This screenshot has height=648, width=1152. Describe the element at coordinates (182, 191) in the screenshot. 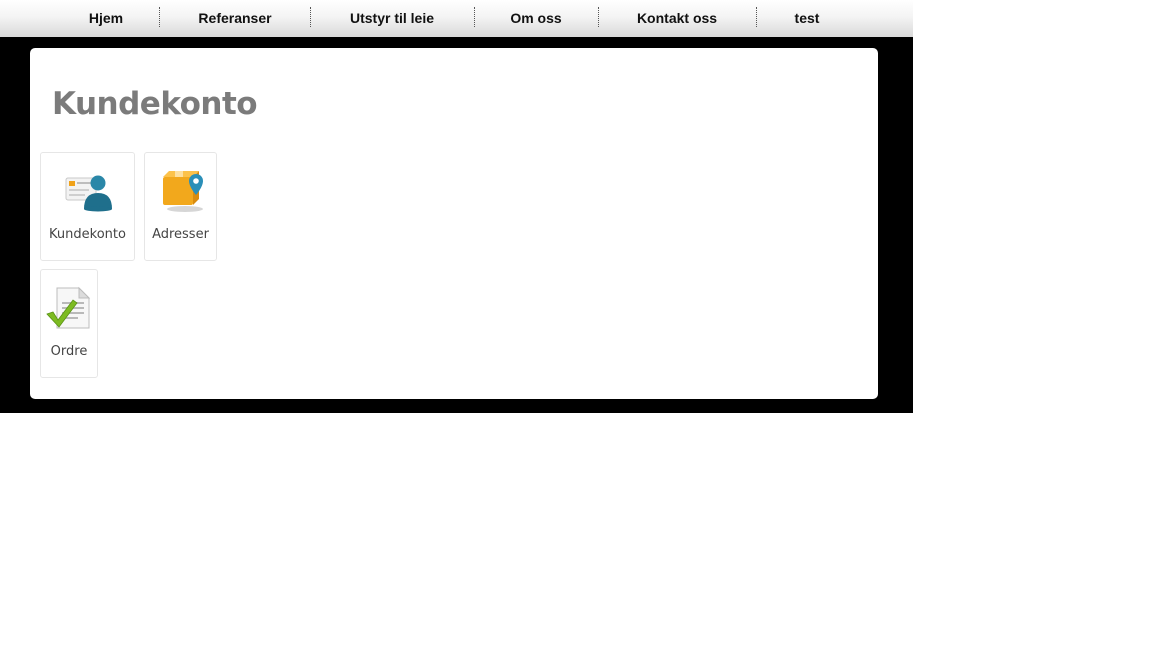

I see `address-box-pin-icon` at that location.